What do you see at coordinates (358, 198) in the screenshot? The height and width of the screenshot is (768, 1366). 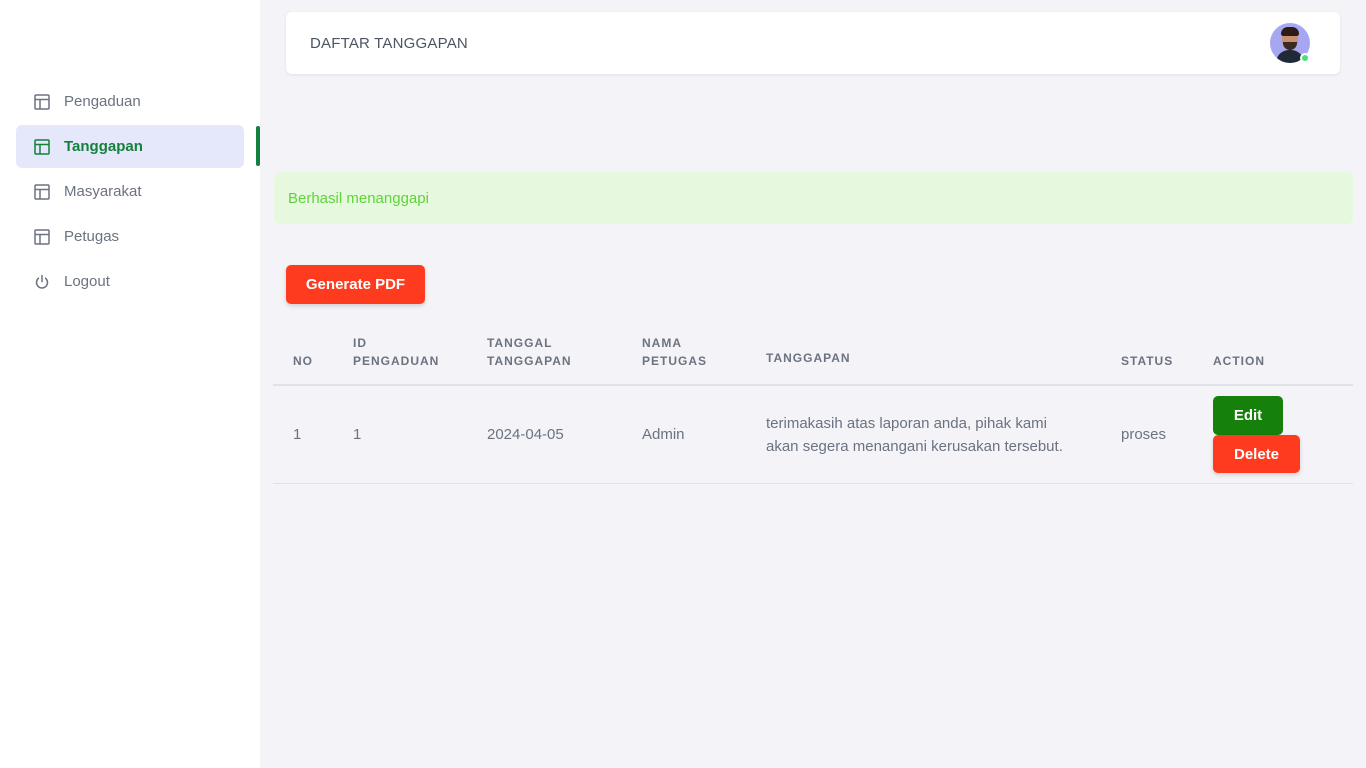 I see `alert-message: Berhasil menanggapi` at bounding box center [358, 198].